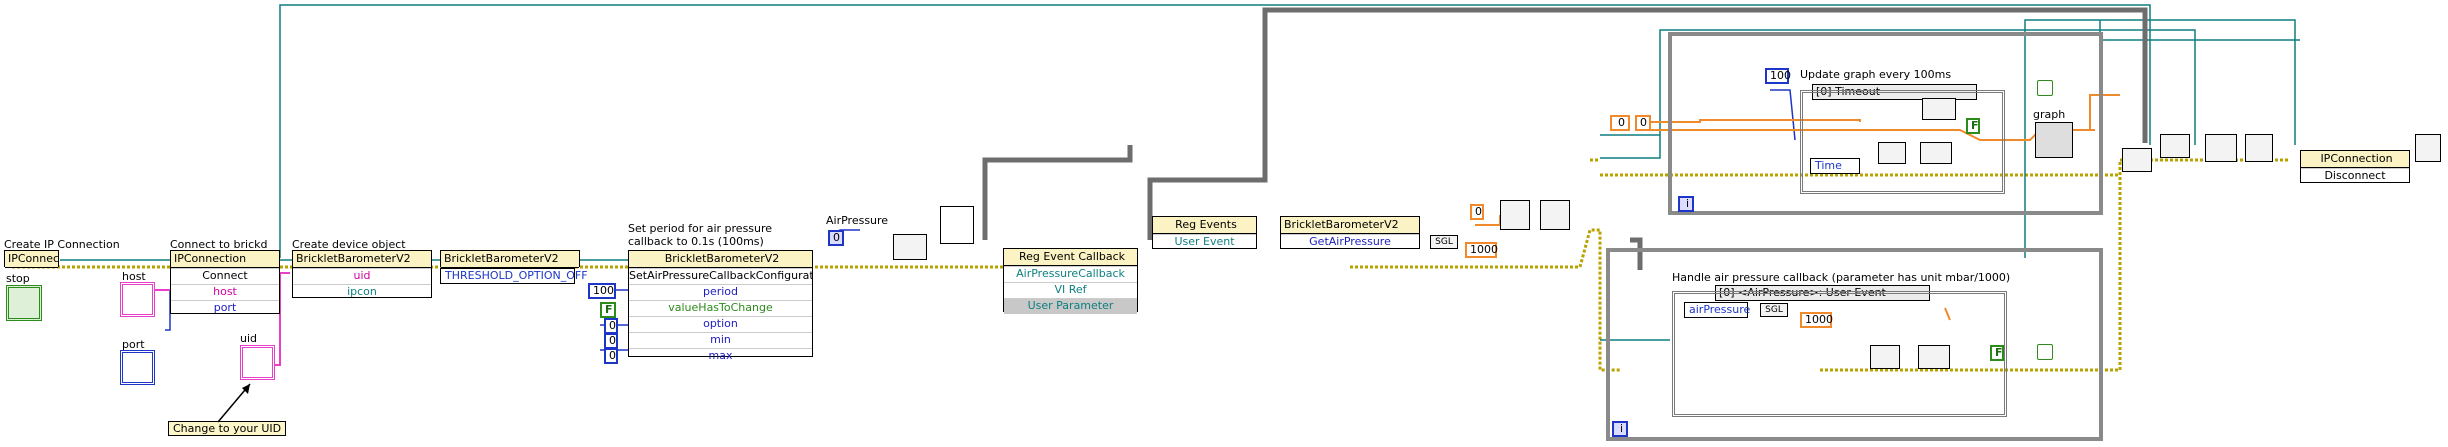 The width and height of the screenshot is (2448, 447). Describe the element at coordinates (1774, 310) in the screenshot. I see `sgl-convert-2: SGL` at that location.